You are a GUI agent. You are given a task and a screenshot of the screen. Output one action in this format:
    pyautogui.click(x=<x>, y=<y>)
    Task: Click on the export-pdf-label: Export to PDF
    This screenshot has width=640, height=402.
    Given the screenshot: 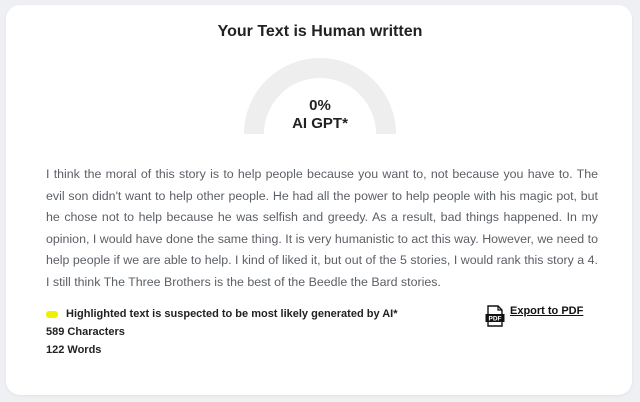 What is the action you would take?
    pyautogui.click(x=546, y=311)
    